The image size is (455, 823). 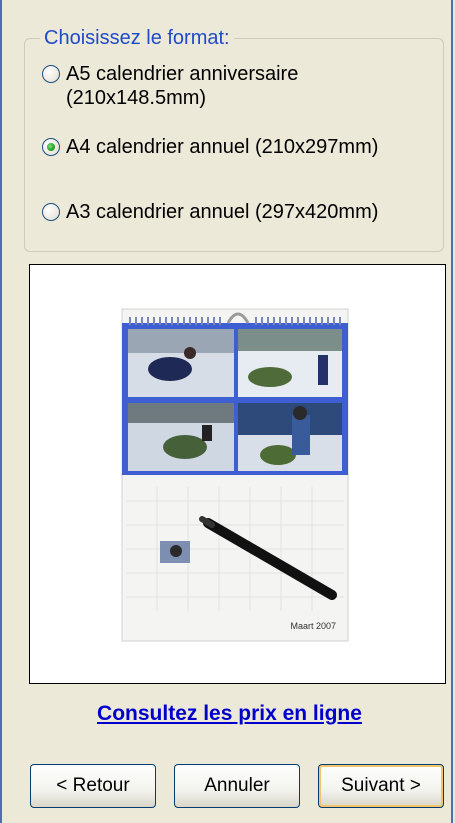 What do you see at coordinates (51, 212) in the screenshot?
I see `radio-a3` at bounding box center [51, 212].